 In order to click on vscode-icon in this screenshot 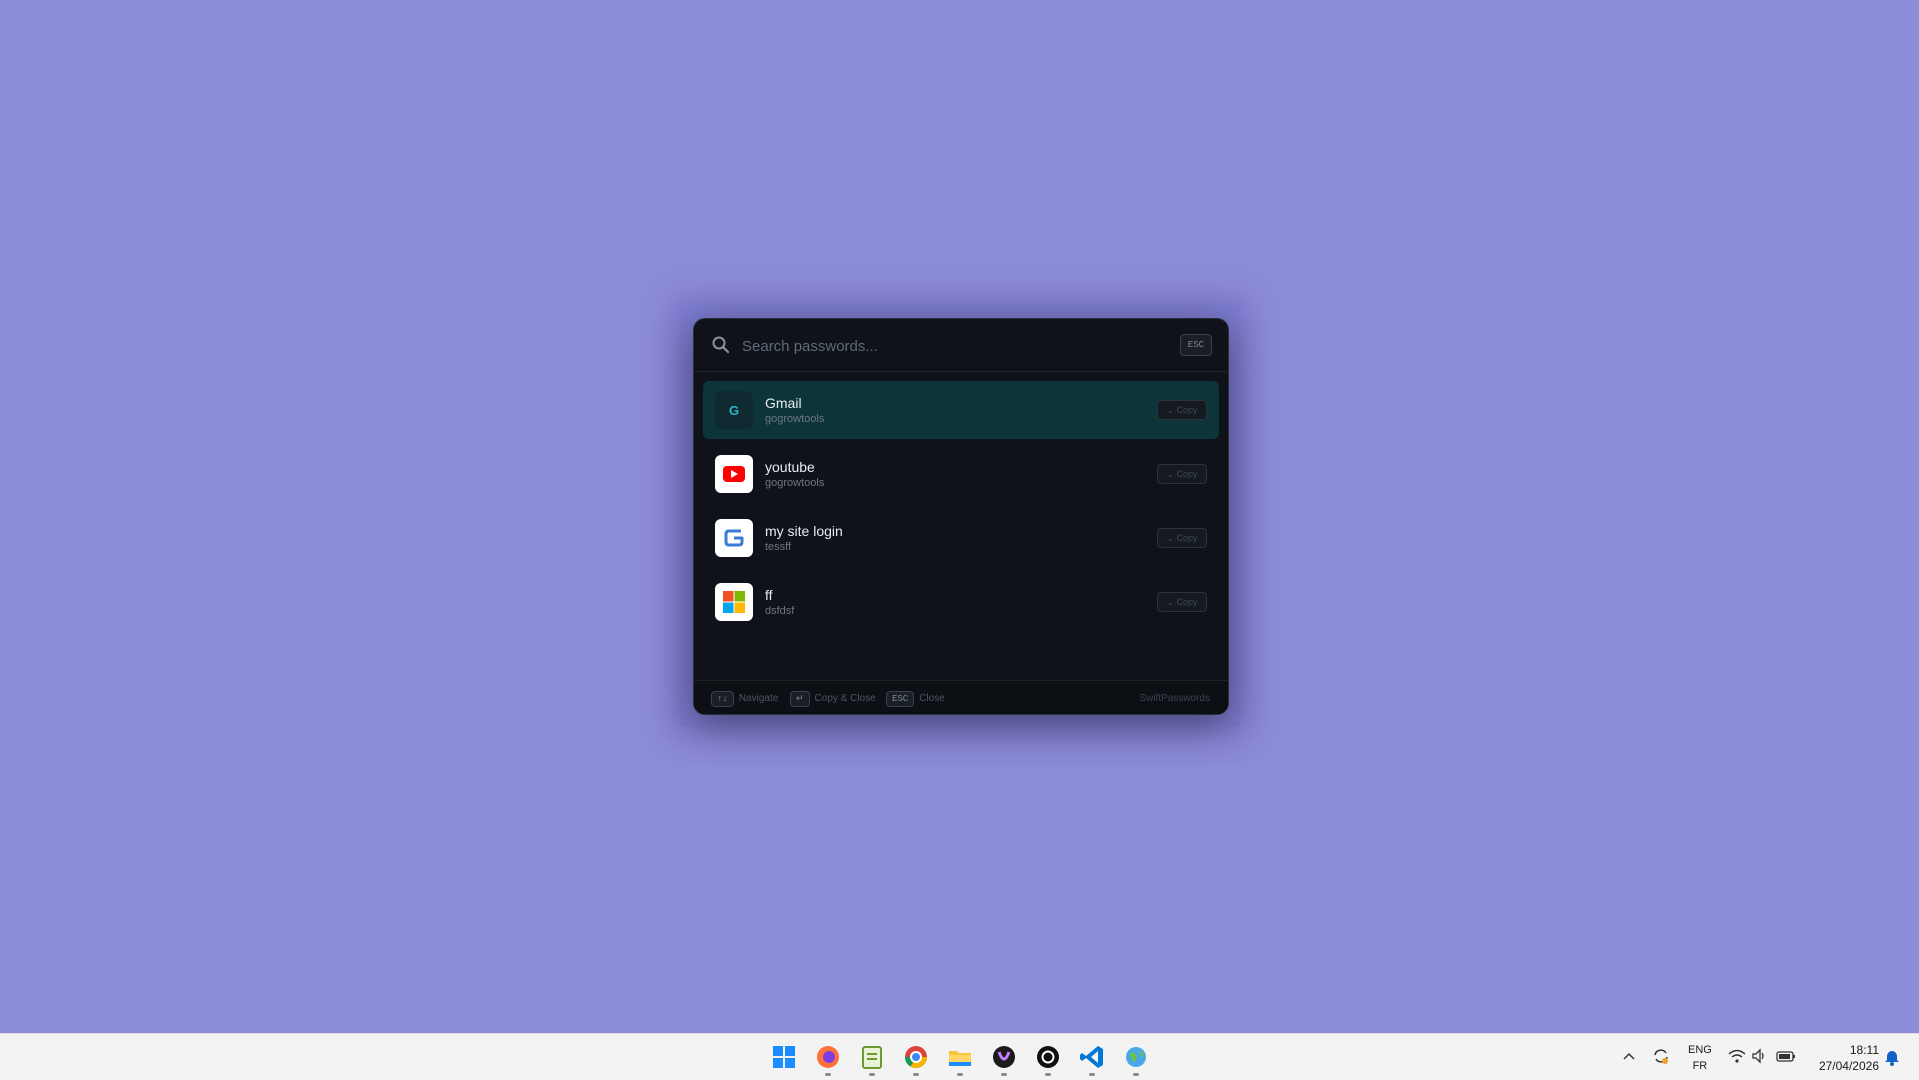, I will do `click(1092, 1058)`.